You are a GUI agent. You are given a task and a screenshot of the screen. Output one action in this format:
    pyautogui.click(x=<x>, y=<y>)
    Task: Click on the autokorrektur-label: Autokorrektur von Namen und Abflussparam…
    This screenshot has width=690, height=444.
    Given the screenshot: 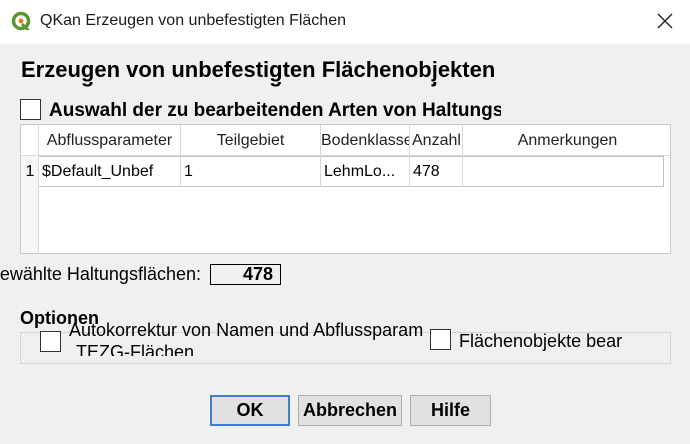 What is the action you would take?
    pyautogui.click(x=246, y=330)
    